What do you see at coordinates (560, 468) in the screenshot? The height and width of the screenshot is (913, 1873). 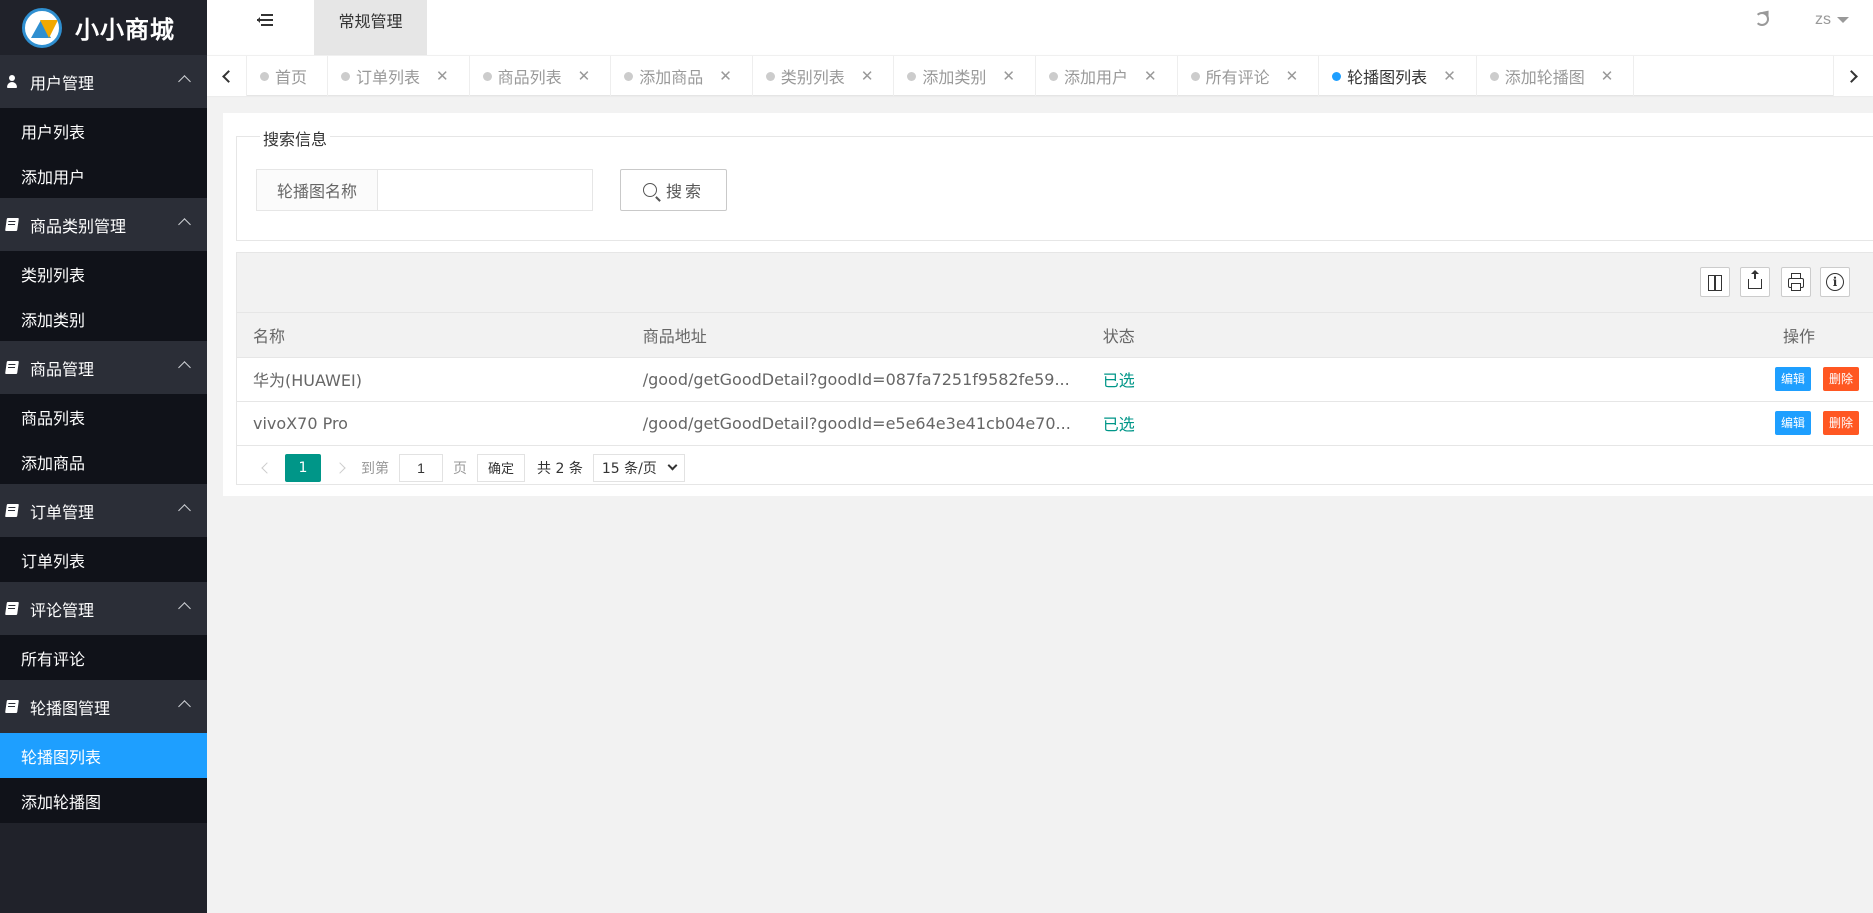 I see `total-count: 共 2 条` at bounding box center [560, 468].